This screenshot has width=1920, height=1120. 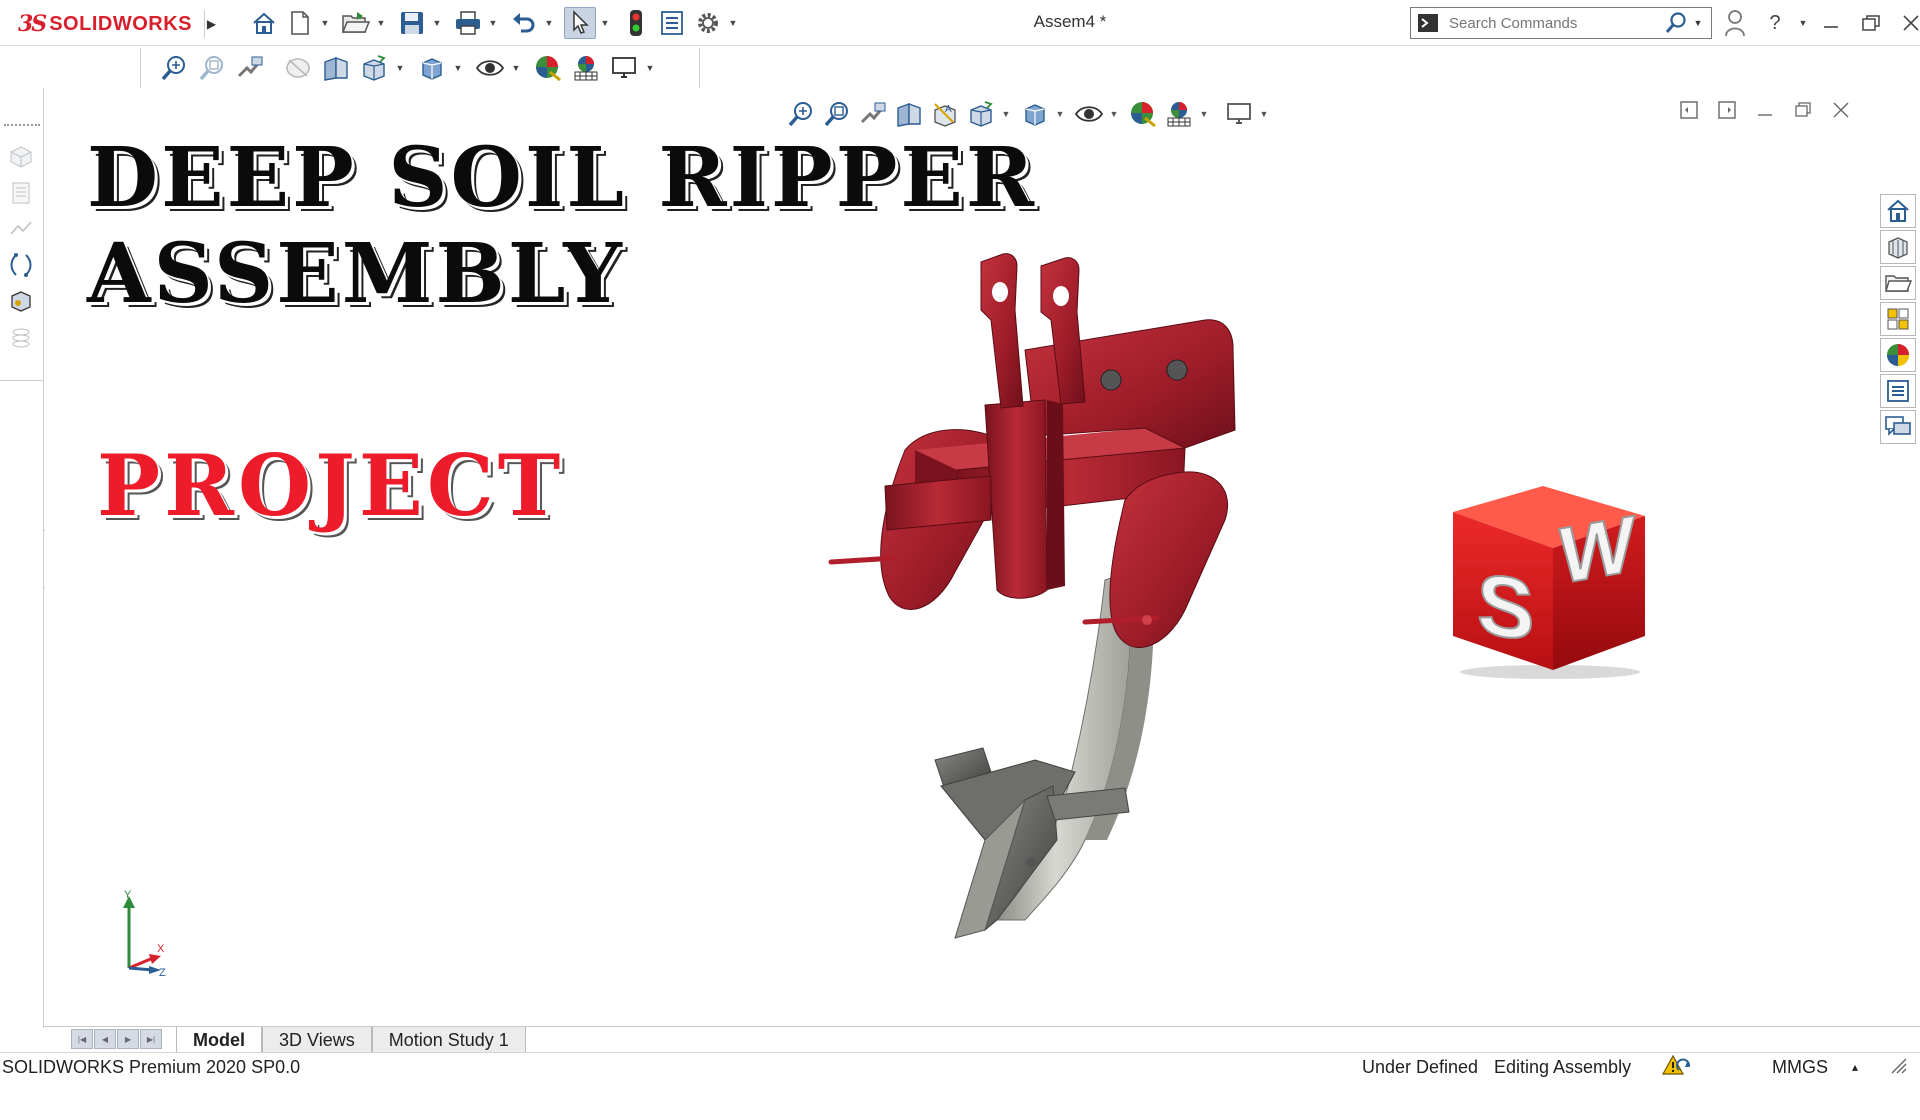 What do you see at coordinates (437, 23) in the screenshot?
I see `save-dropdown-arrow: ▼` at bounding box center [437, 23].